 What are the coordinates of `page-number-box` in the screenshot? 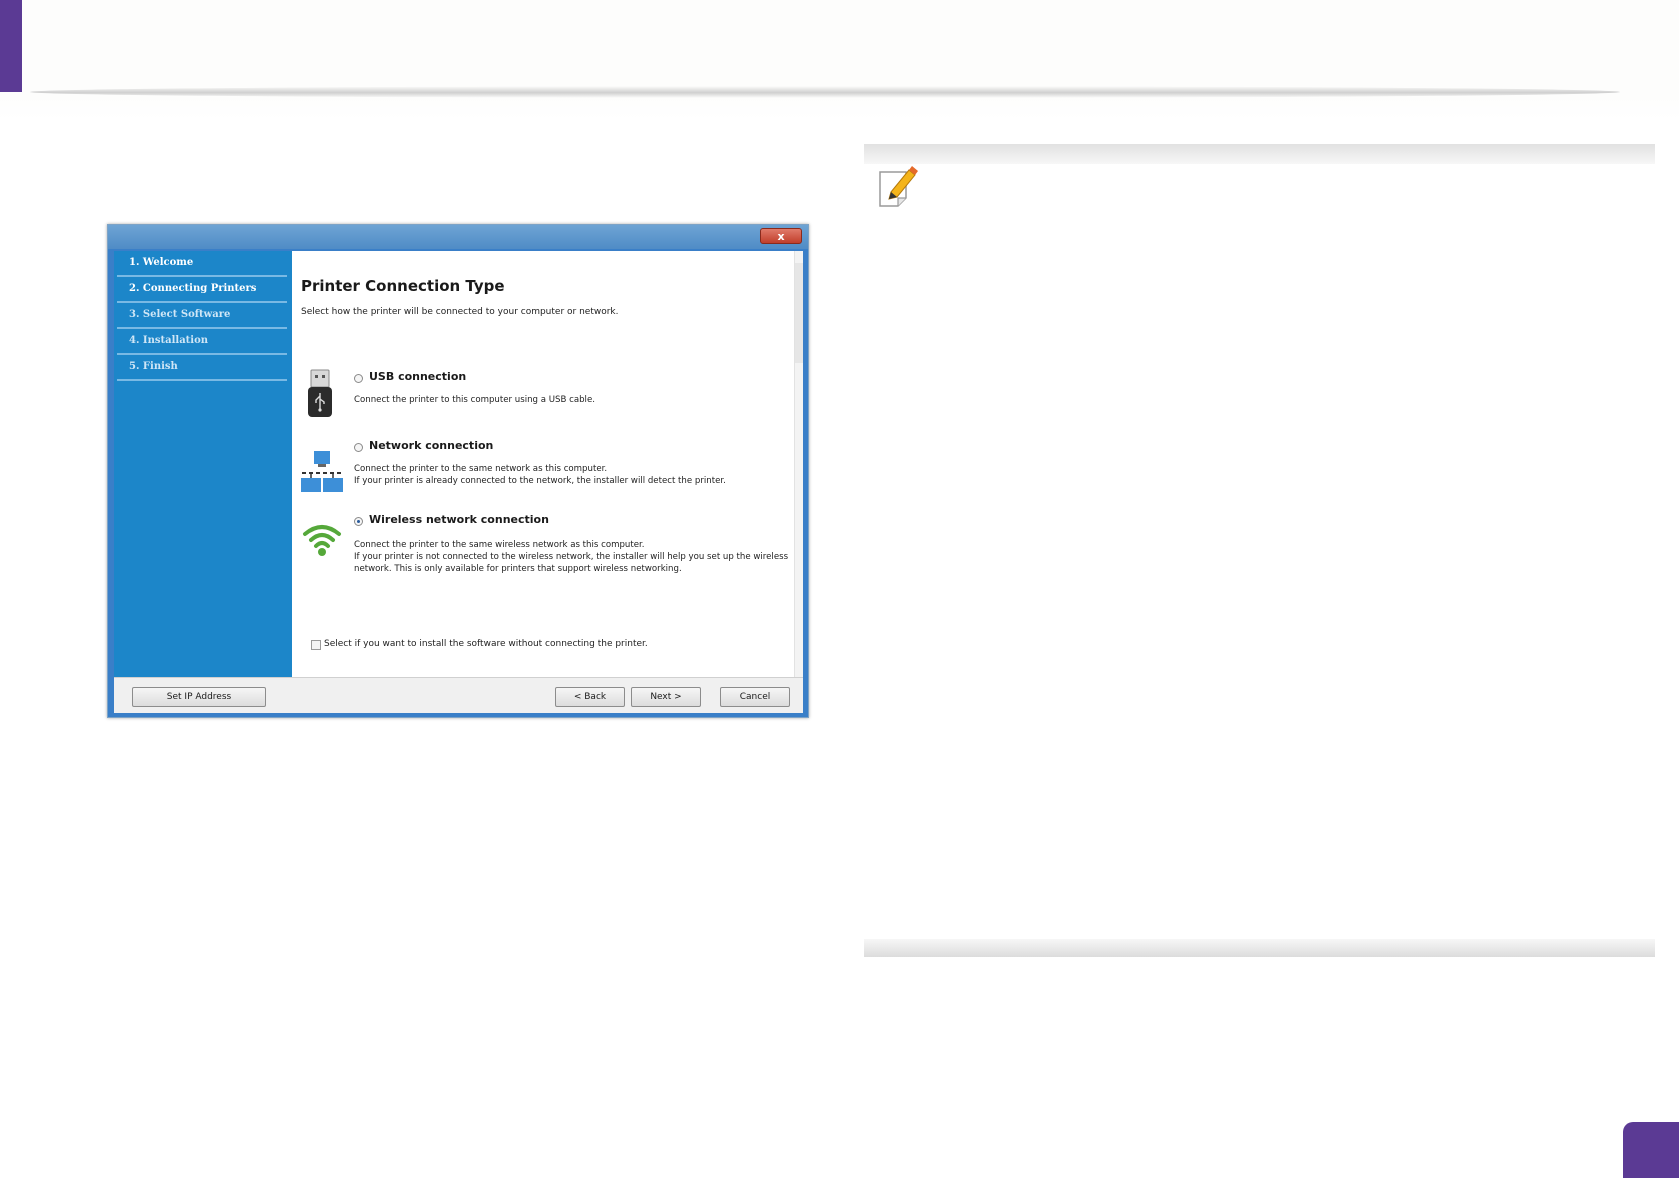 It's located at (1651, 1150).